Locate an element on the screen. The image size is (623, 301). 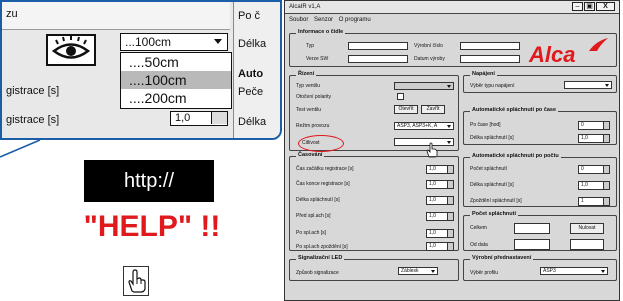
po-poctu-spinner: 1,0 is located at coordinates (594, 185).